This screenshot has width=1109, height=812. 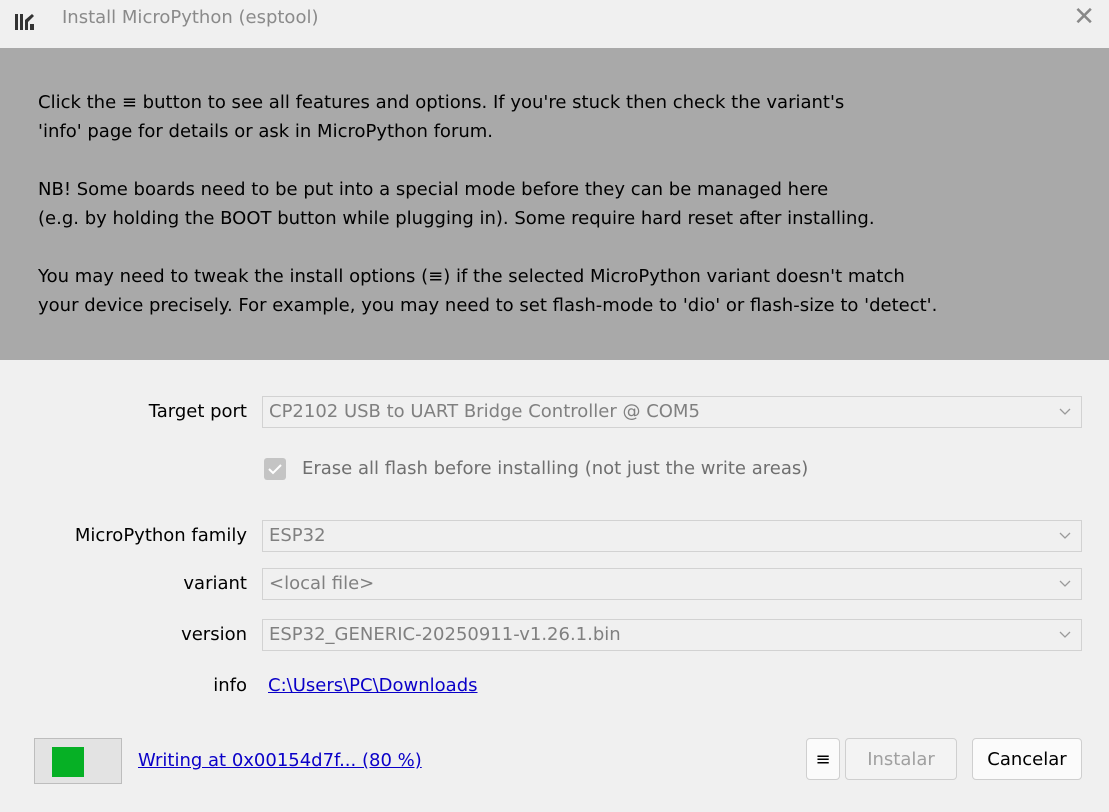 What do you see at coordinates (901, 759) in the screenshot?
I see `install-button: Instalar` at bounding box center [901, 759].